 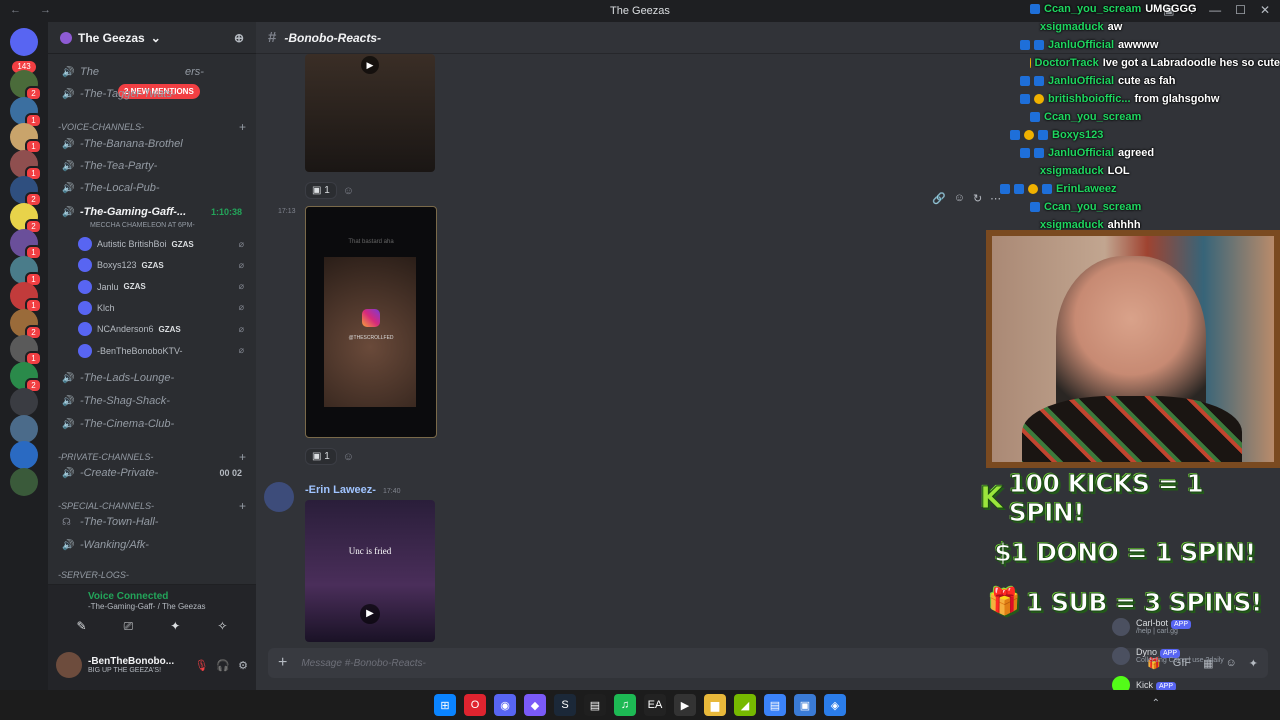 What do you see at coordinates (363, 663) in the screenshot?
I see `message-input: Message #-Bonobo-Reacts-` at bounding box center [363, 663].